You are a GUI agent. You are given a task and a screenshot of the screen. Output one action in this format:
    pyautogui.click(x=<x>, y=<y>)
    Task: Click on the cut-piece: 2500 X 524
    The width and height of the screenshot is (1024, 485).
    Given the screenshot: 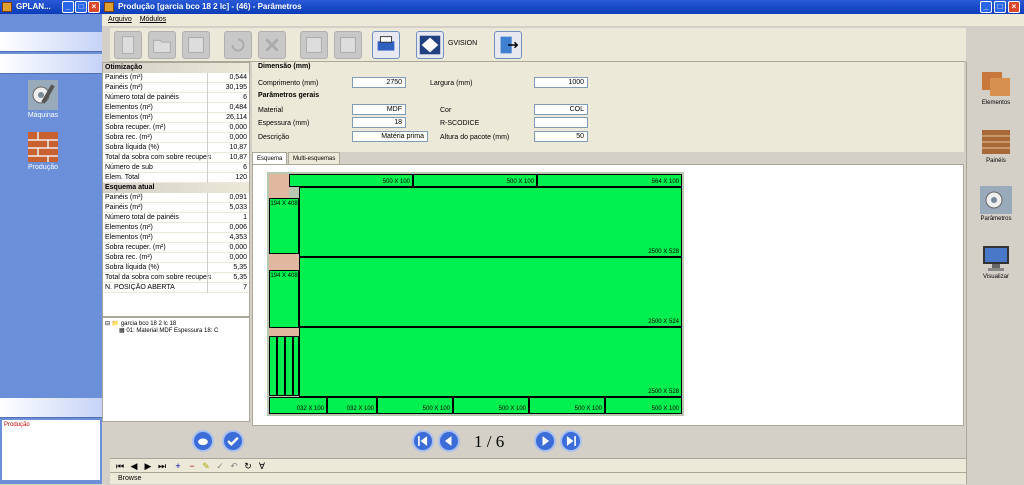 What is the action you would take?
    pyautogui.click(x=490, y=292)
    